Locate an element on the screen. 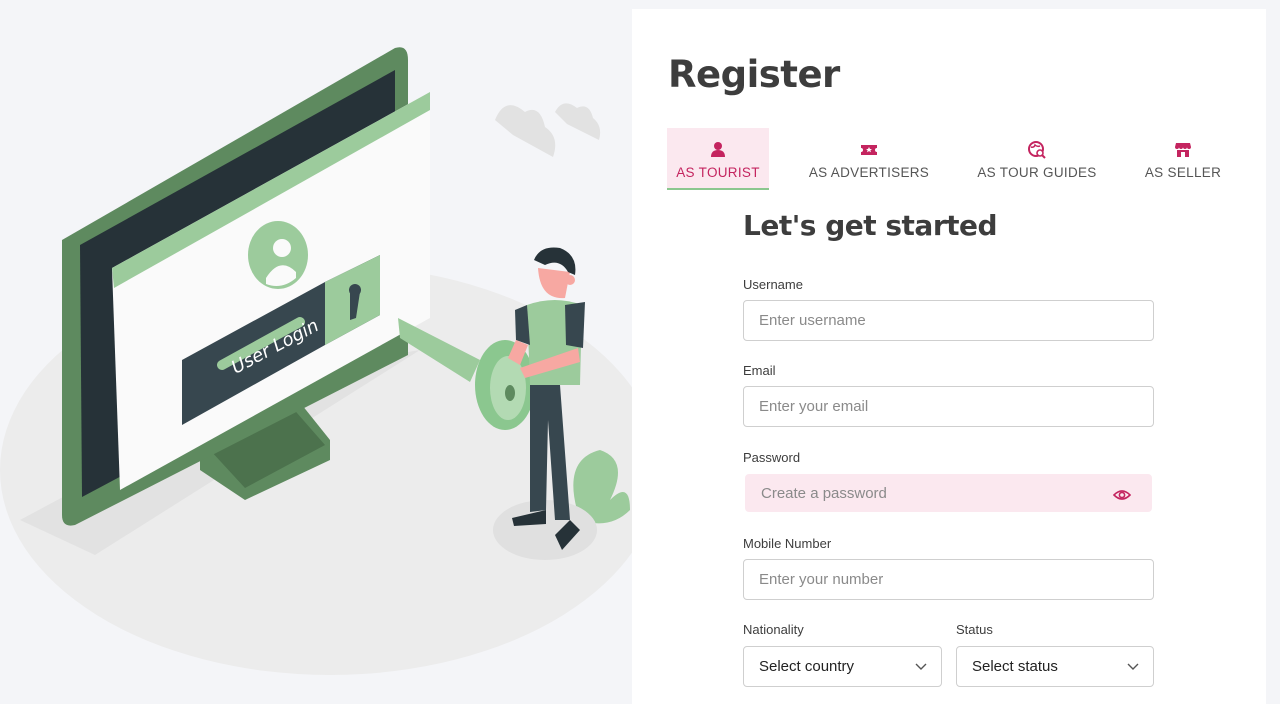 Image resolution: width=1280 pixels, height=704 pixels. mobile-label: Mobile Number is located at coordinates (787, 543).